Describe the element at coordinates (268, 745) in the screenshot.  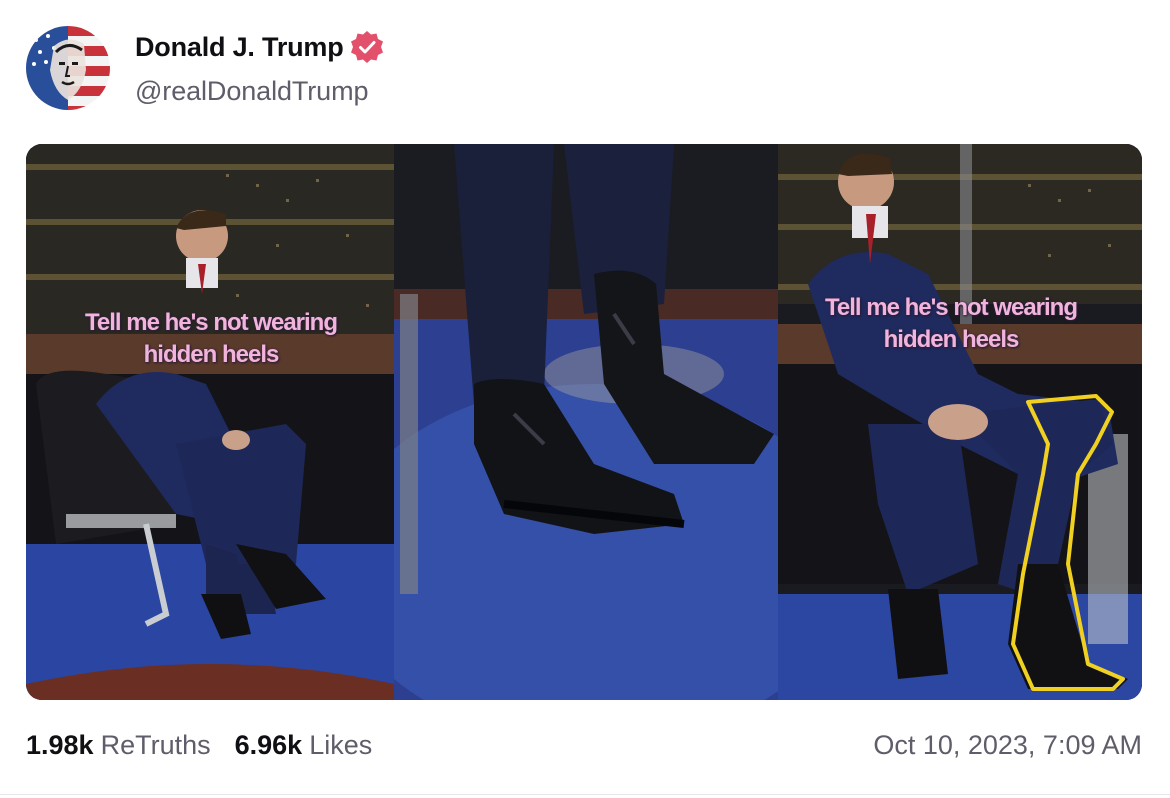
I see `likes-count: 6.96k` at that location.